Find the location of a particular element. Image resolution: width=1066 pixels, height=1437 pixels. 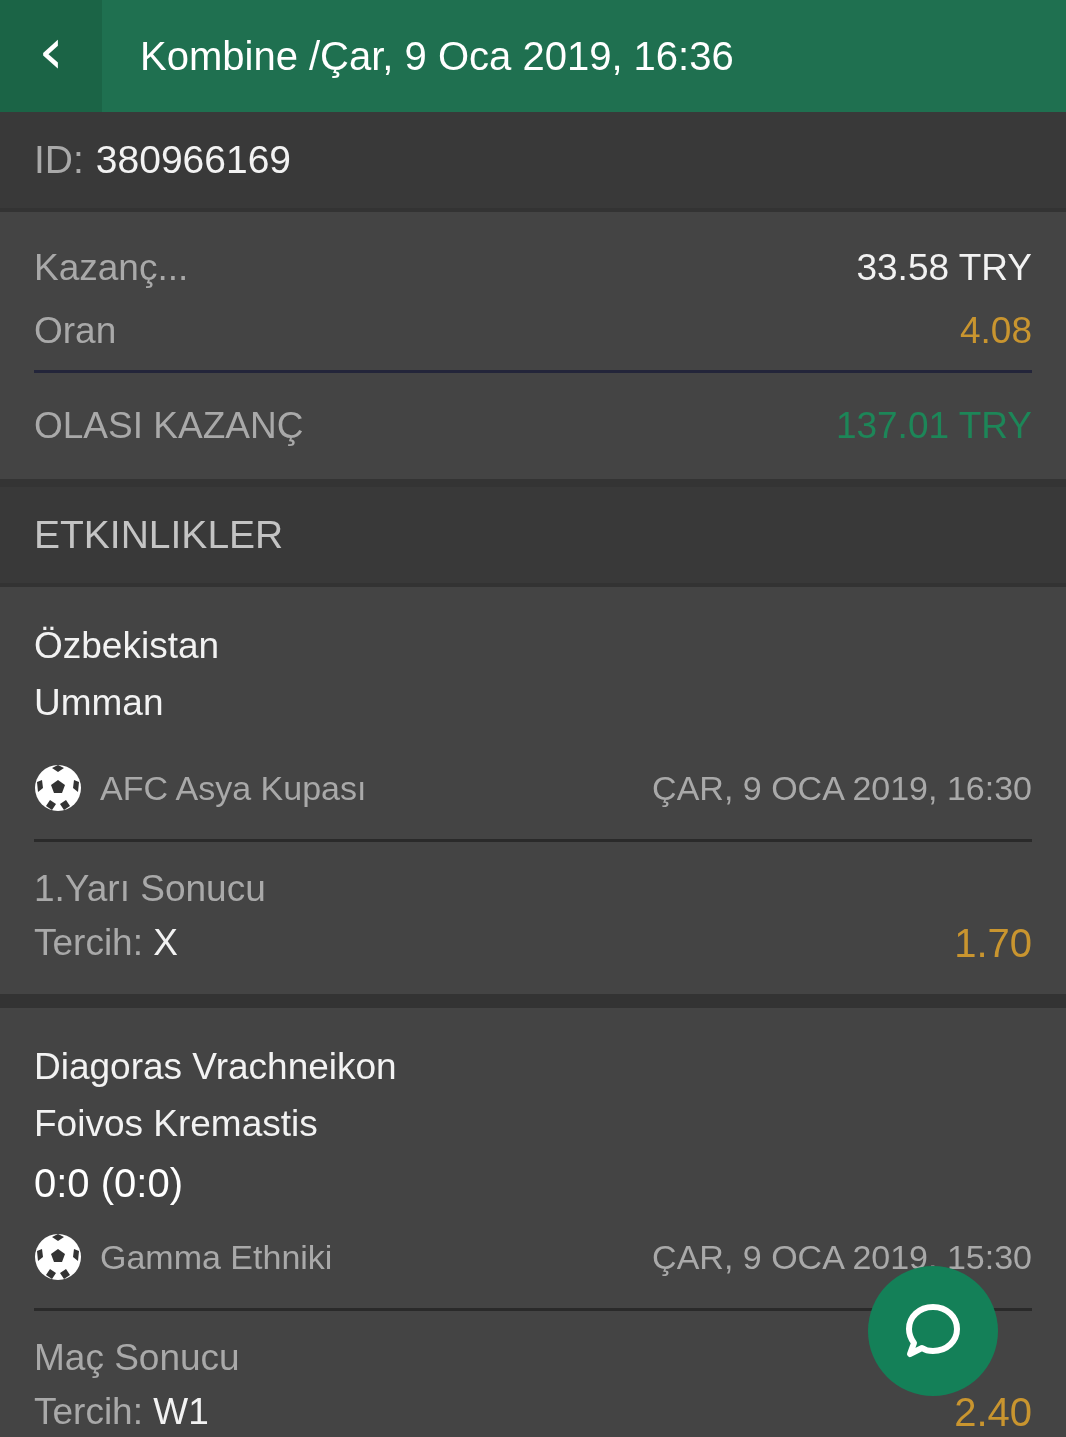

match-date: ÇAR, 9 OCA 2019, 16:30 is located at coordinates (842, 788).